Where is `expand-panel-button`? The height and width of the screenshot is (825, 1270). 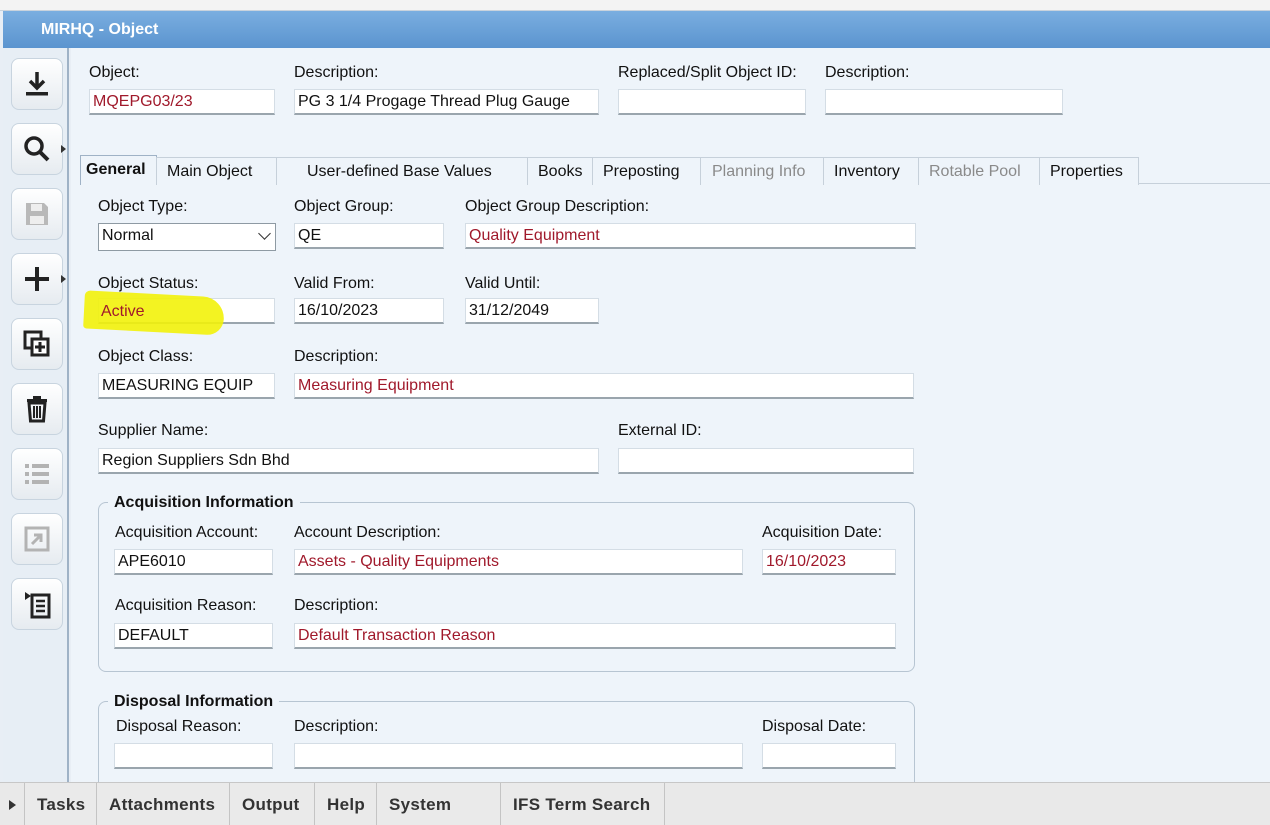
expand-panel-button is located at coordinates (12, 804).